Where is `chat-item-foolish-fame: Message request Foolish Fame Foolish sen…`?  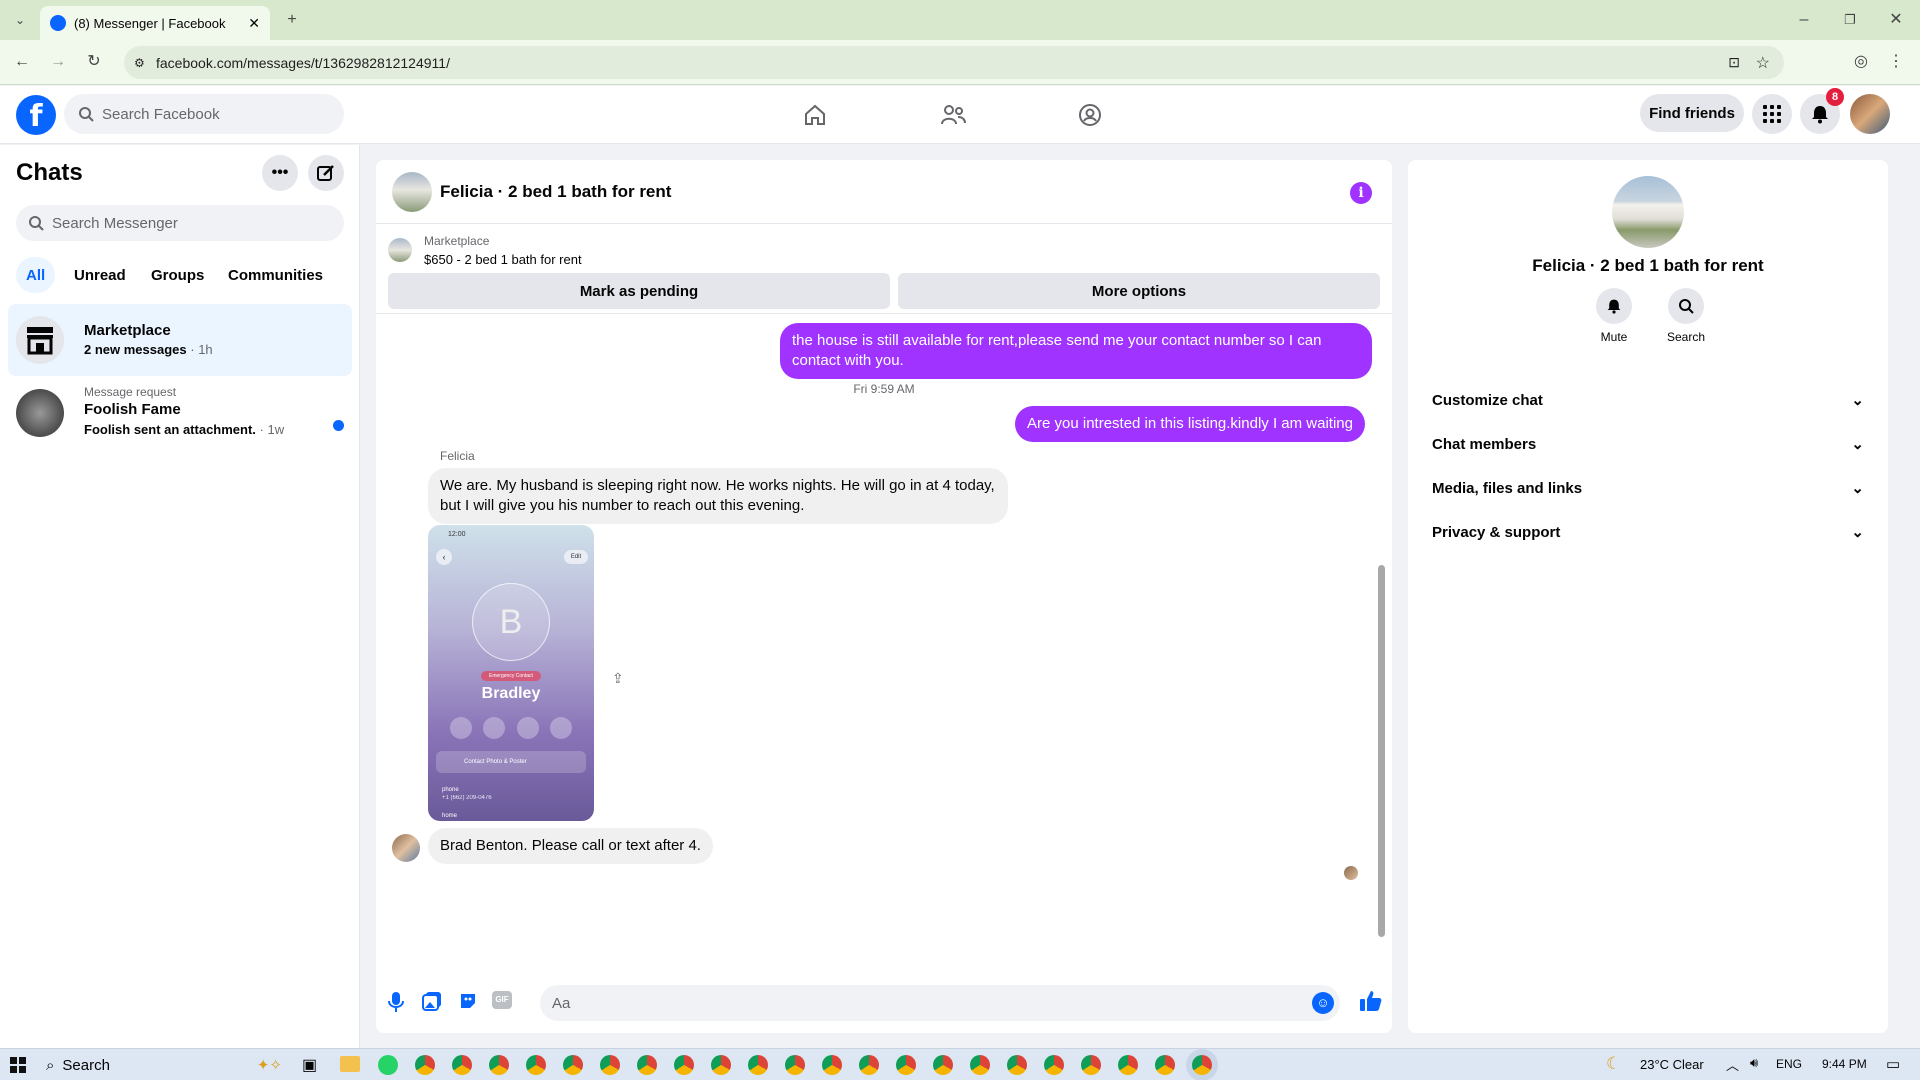
chat-item-foolish-fame: Message request Foolish Fame Foolish sen… is located at coordinates (180, 413).